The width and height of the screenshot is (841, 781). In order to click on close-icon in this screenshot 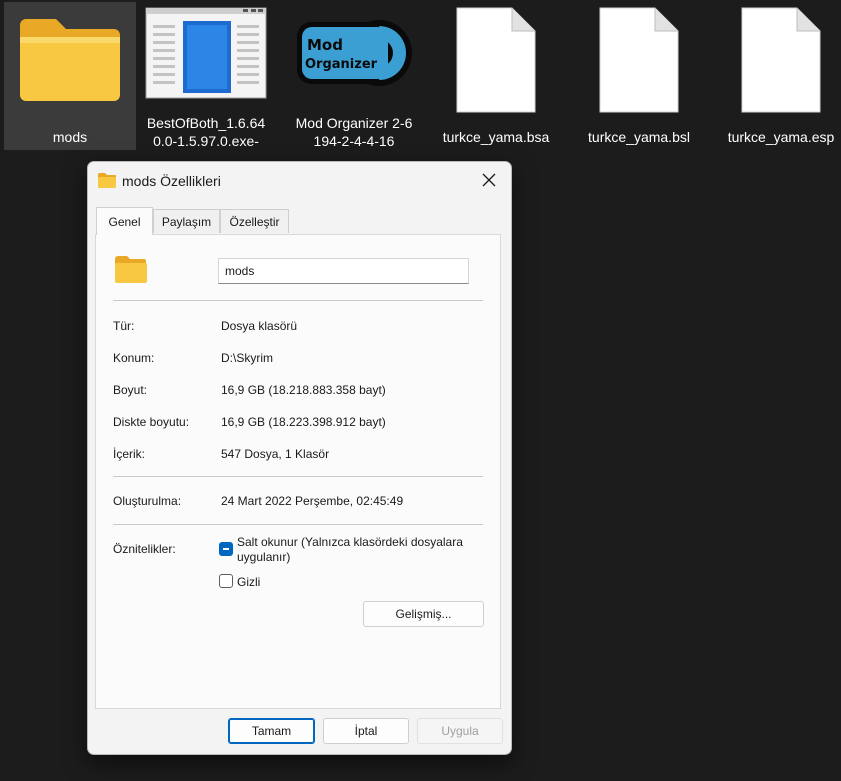, I will do `click(489, 181)`.